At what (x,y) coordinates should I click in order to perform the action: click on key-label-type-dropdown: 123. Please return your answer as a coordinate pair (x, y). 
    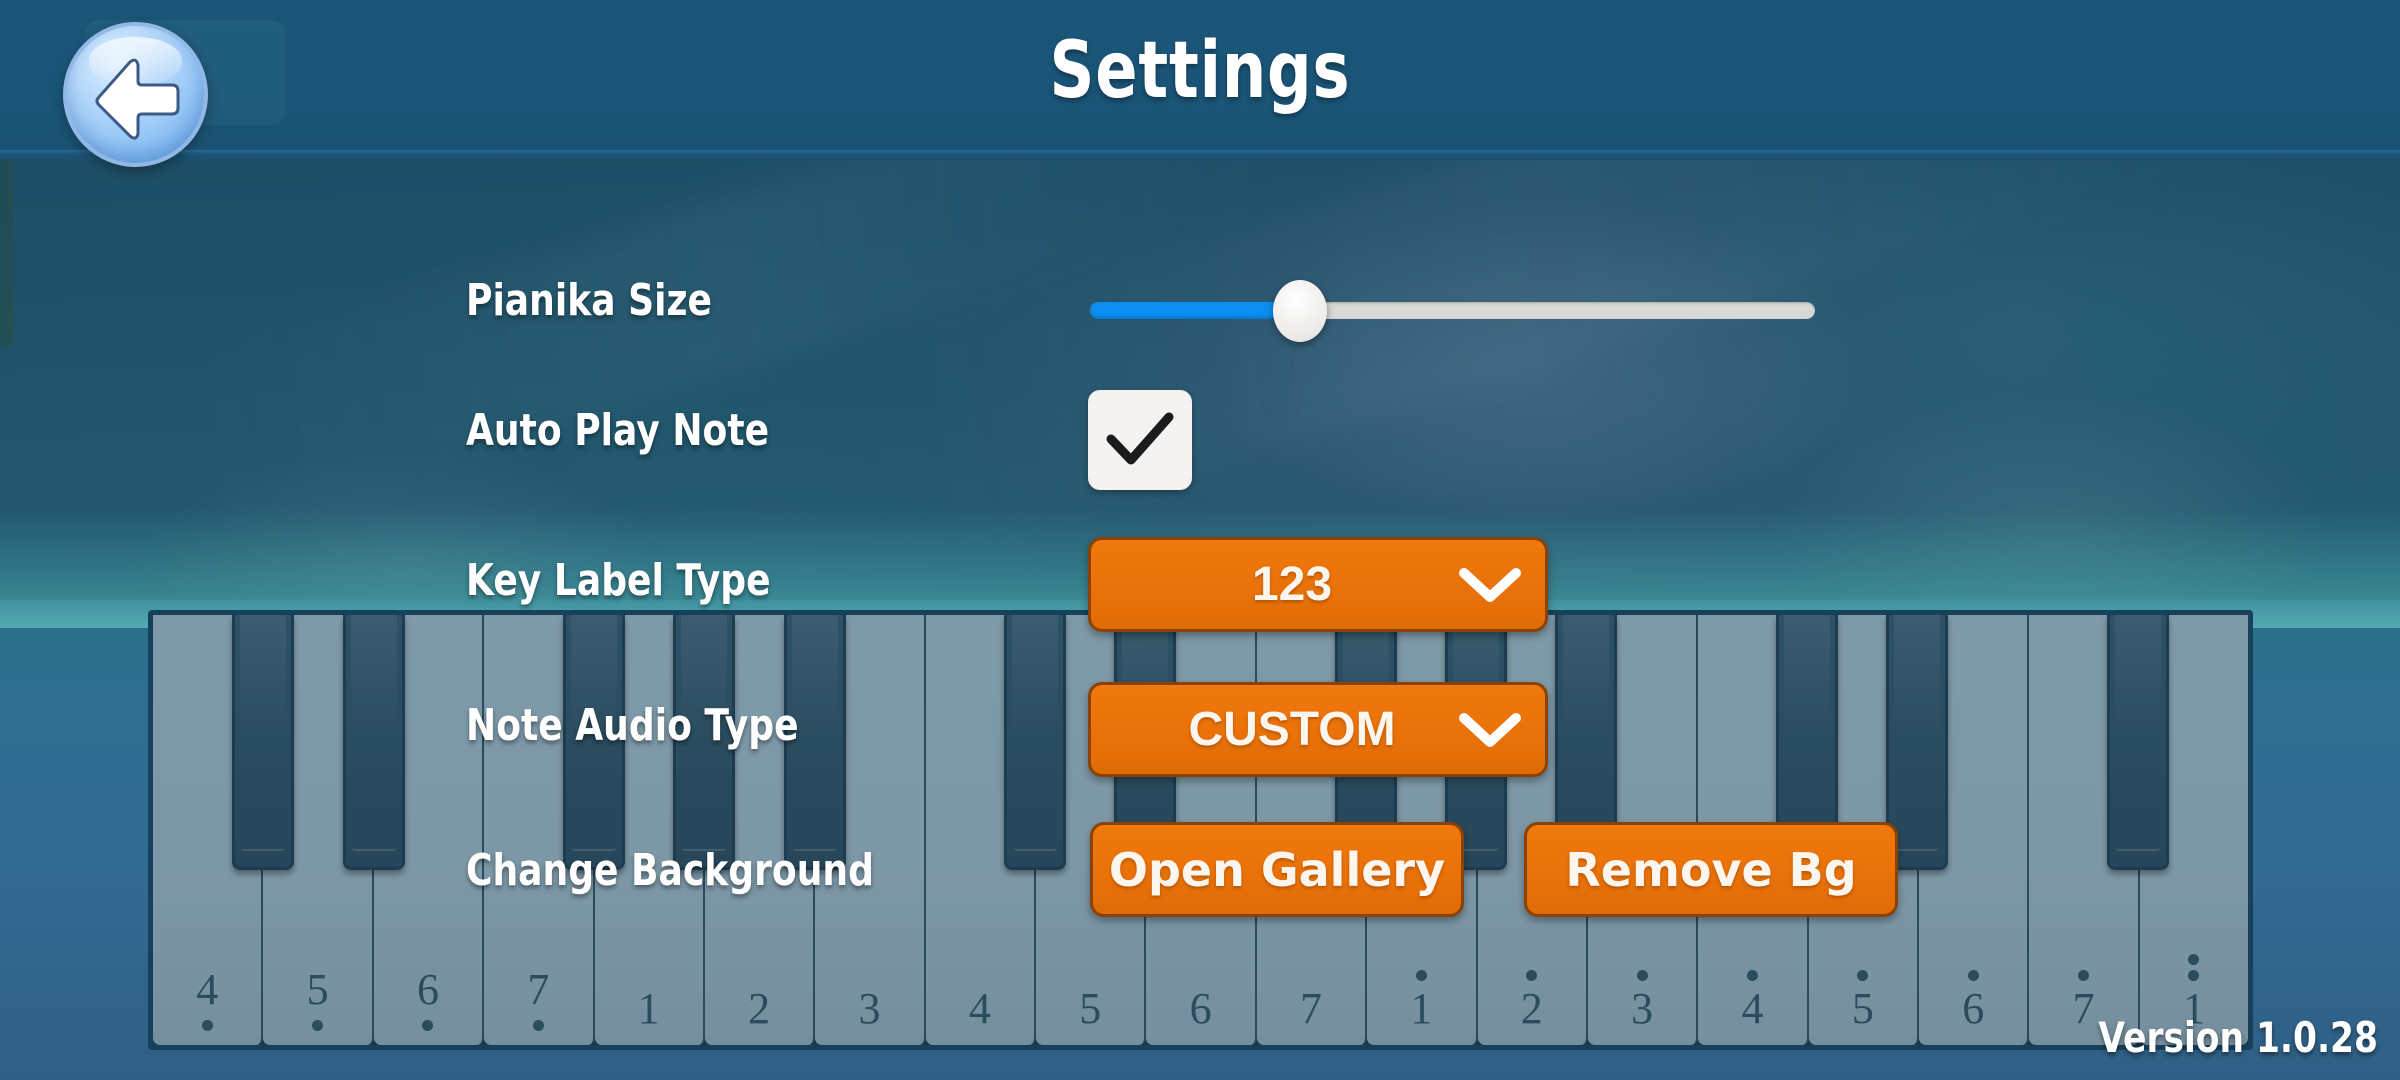
    Looking at the image, I should click on (1318, 584).